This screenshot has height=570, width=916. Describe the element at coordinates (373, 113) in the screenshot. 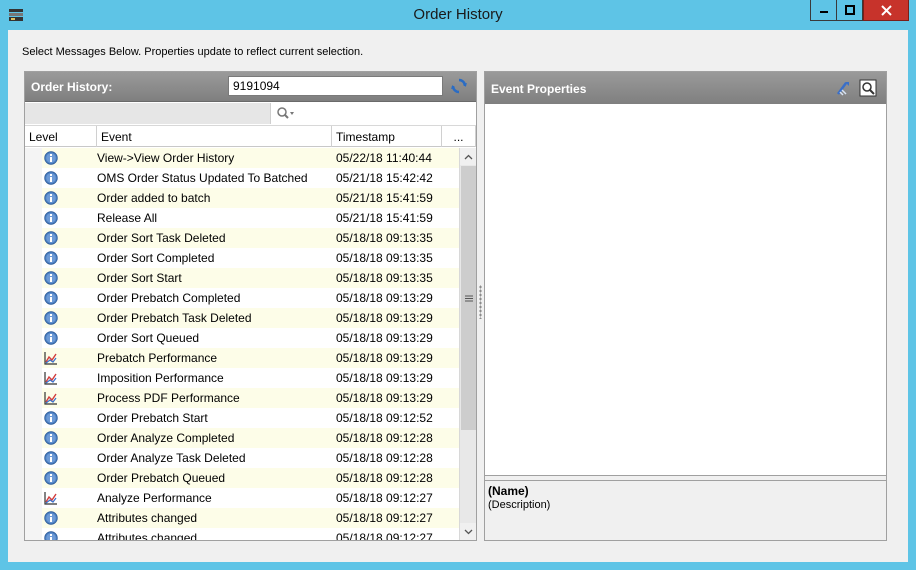

I see `filter-search-box` at that location.